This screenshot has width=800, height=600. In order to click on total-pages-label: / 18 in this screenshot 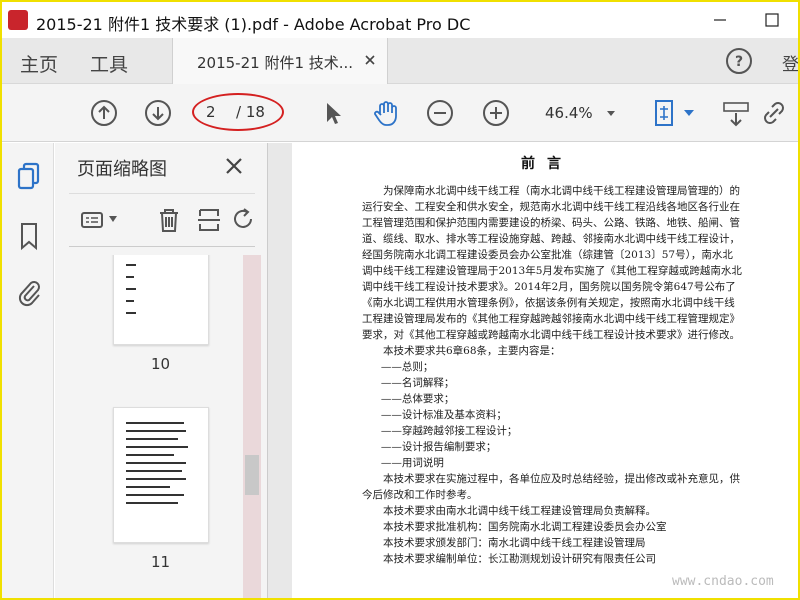, I will do `click(250, 112)`.